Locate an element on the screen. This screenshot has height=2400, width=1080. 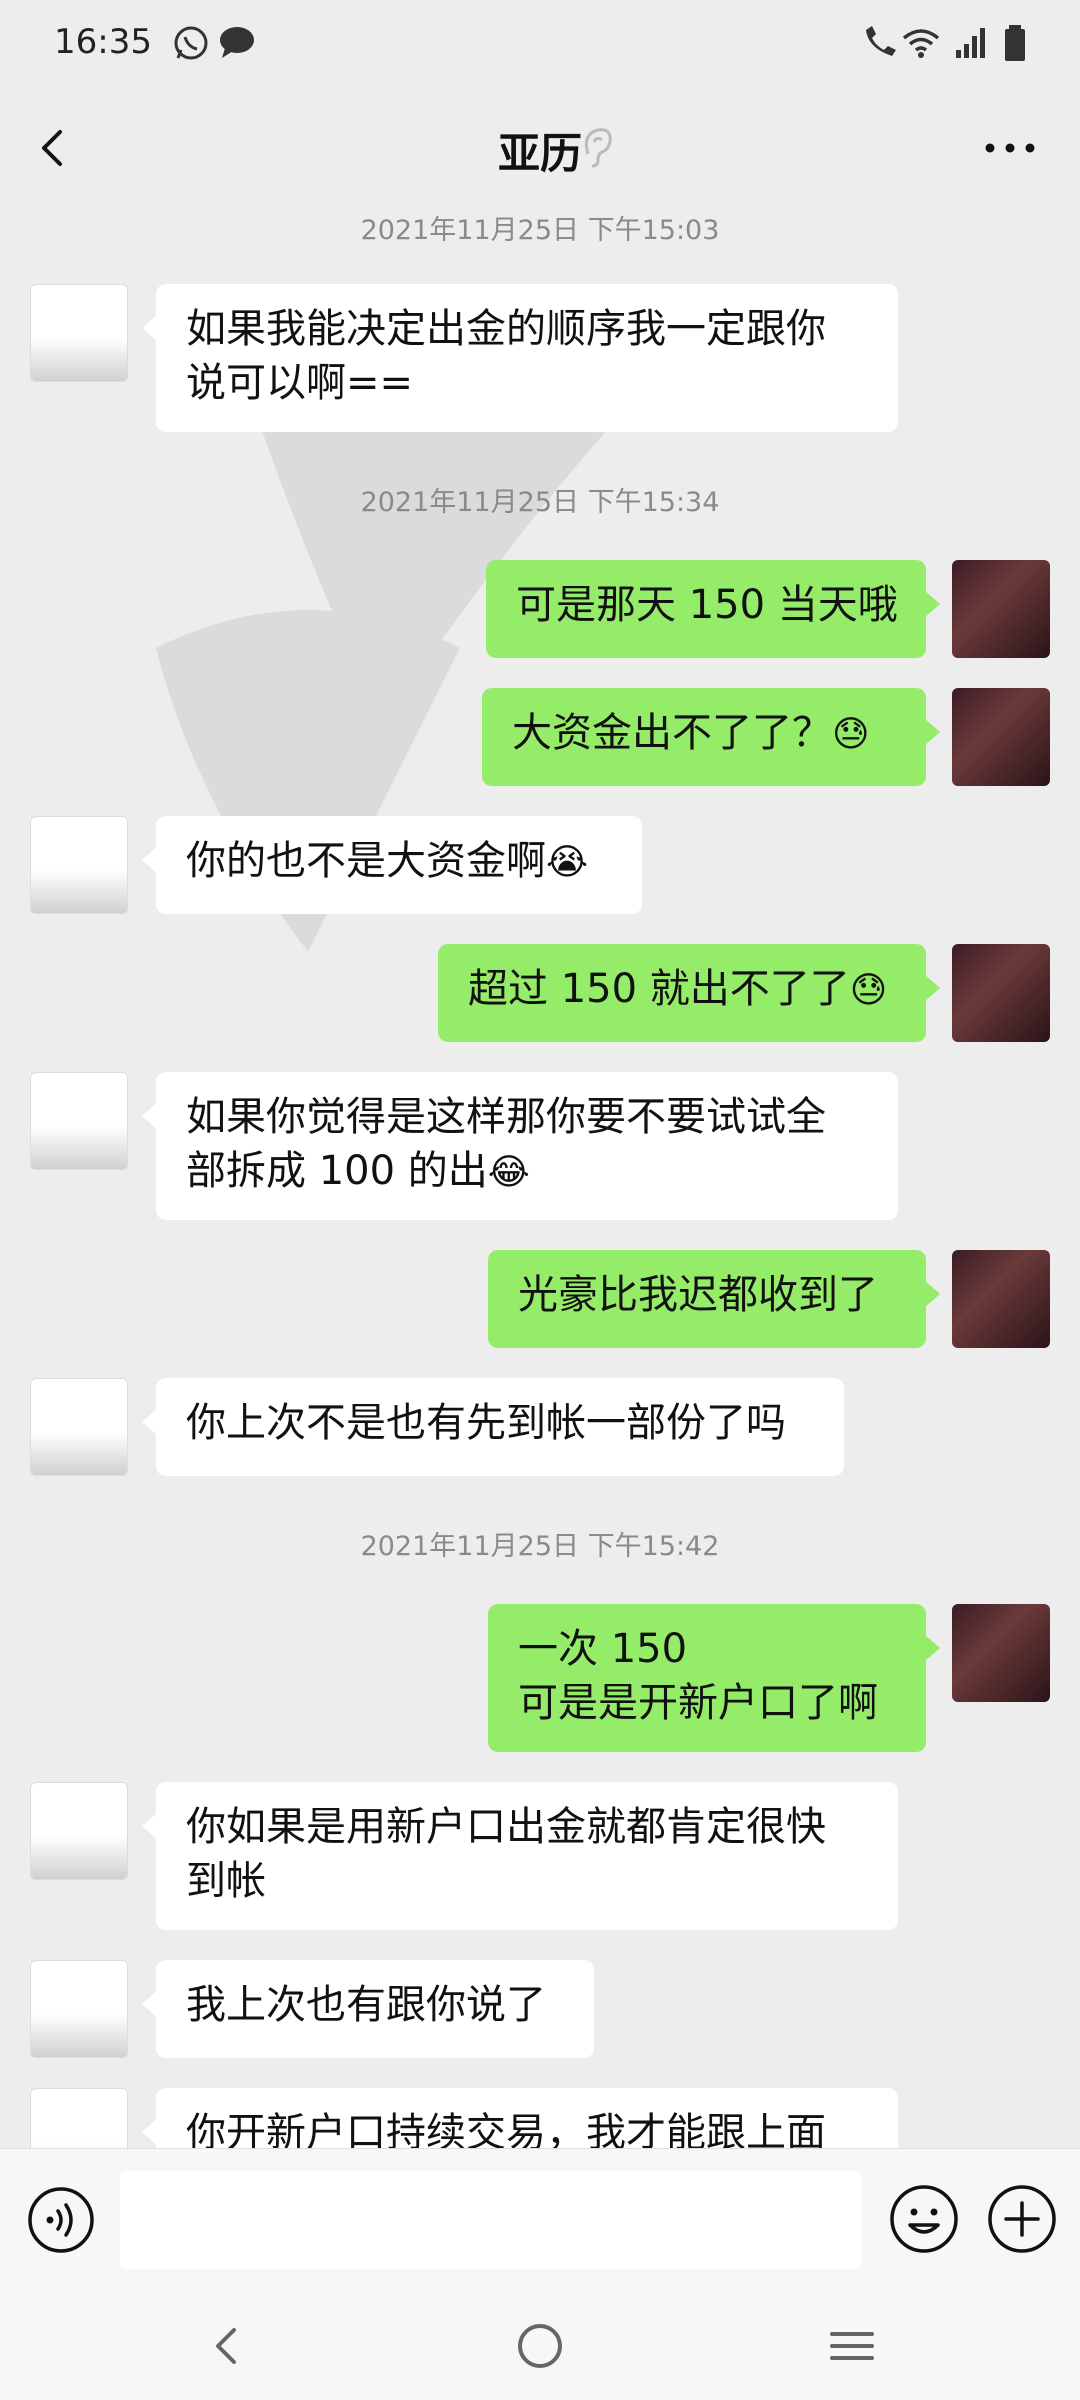
emoji-icon is located at coordinates (924, 2219).